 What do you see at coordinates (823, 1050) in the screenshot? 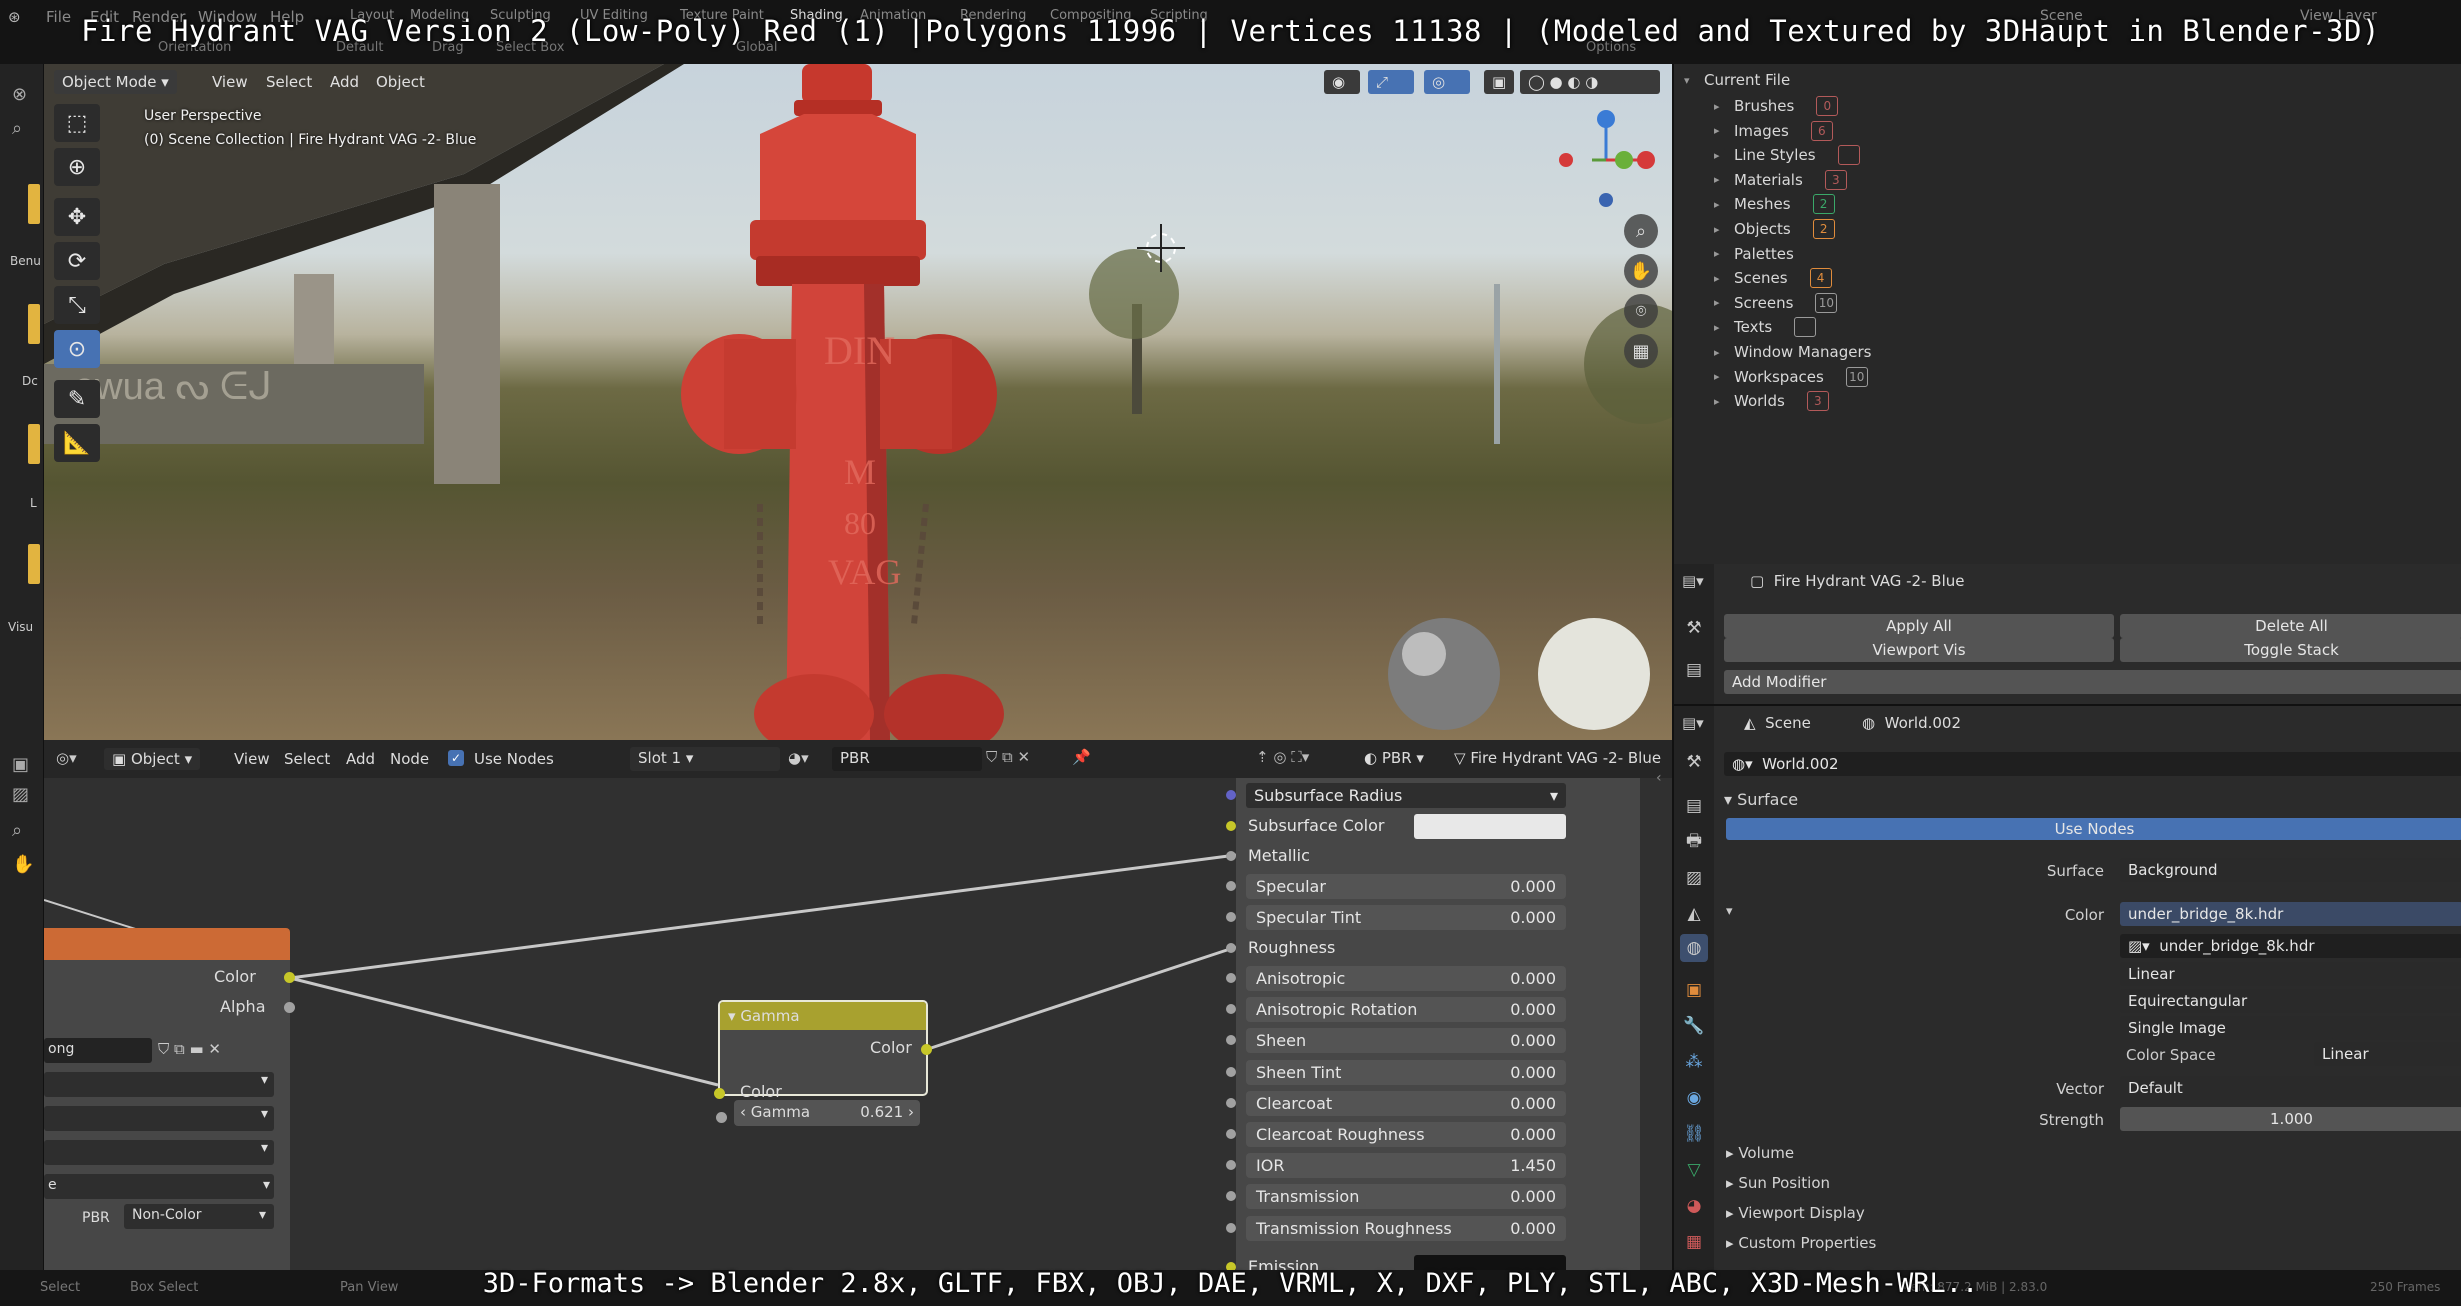
I see `gamma-node: ▾ Gamma Color Color` at bounding box center [823, 1050].